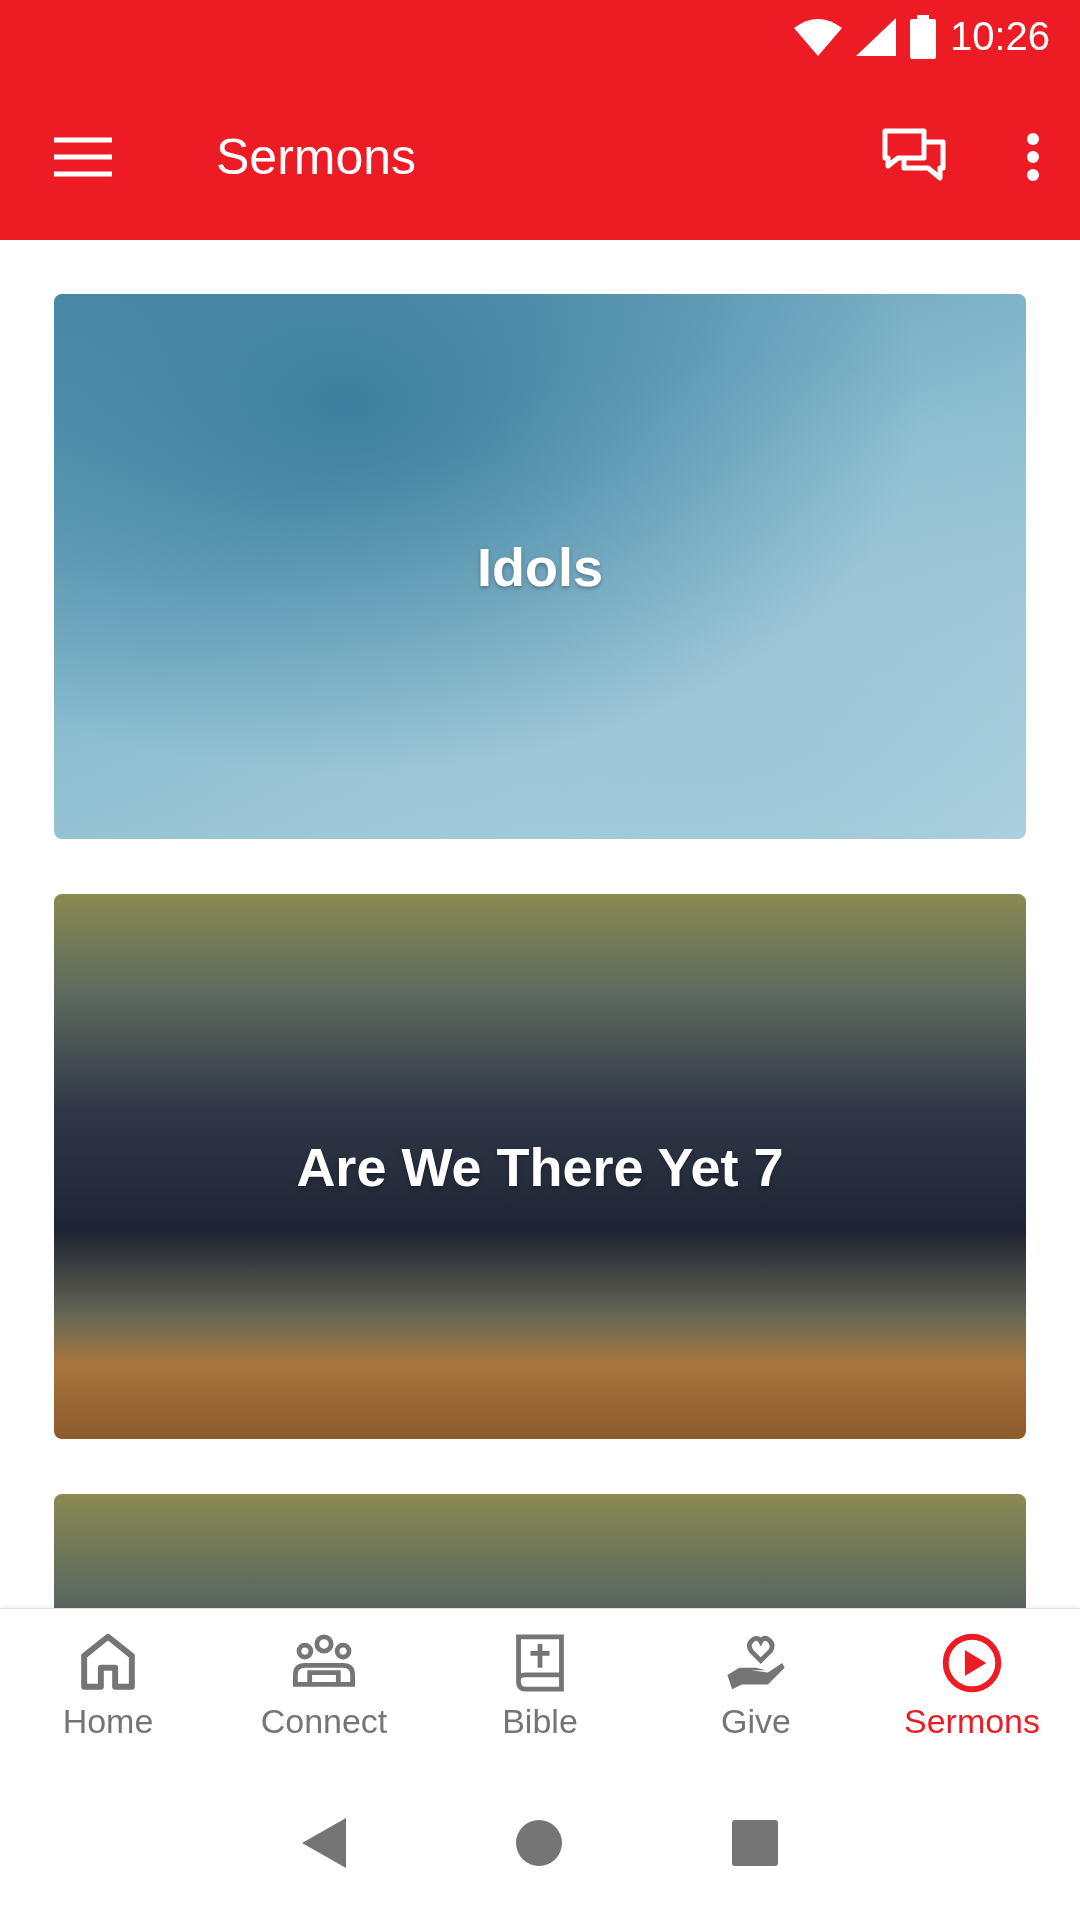 The height and width of the screenshot is (1920, 1080). I want to click on more-icon, so click(1033, 156).